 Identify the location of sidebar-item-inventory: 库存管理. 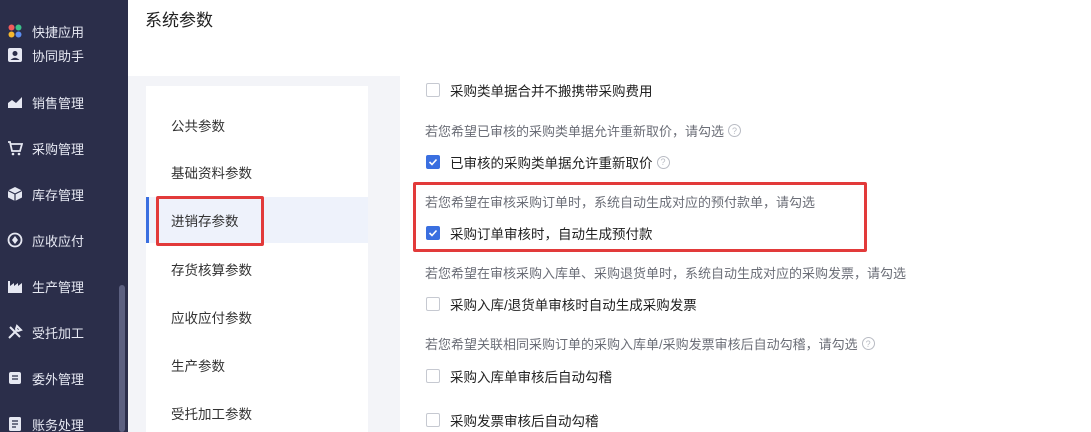
(60, 194).